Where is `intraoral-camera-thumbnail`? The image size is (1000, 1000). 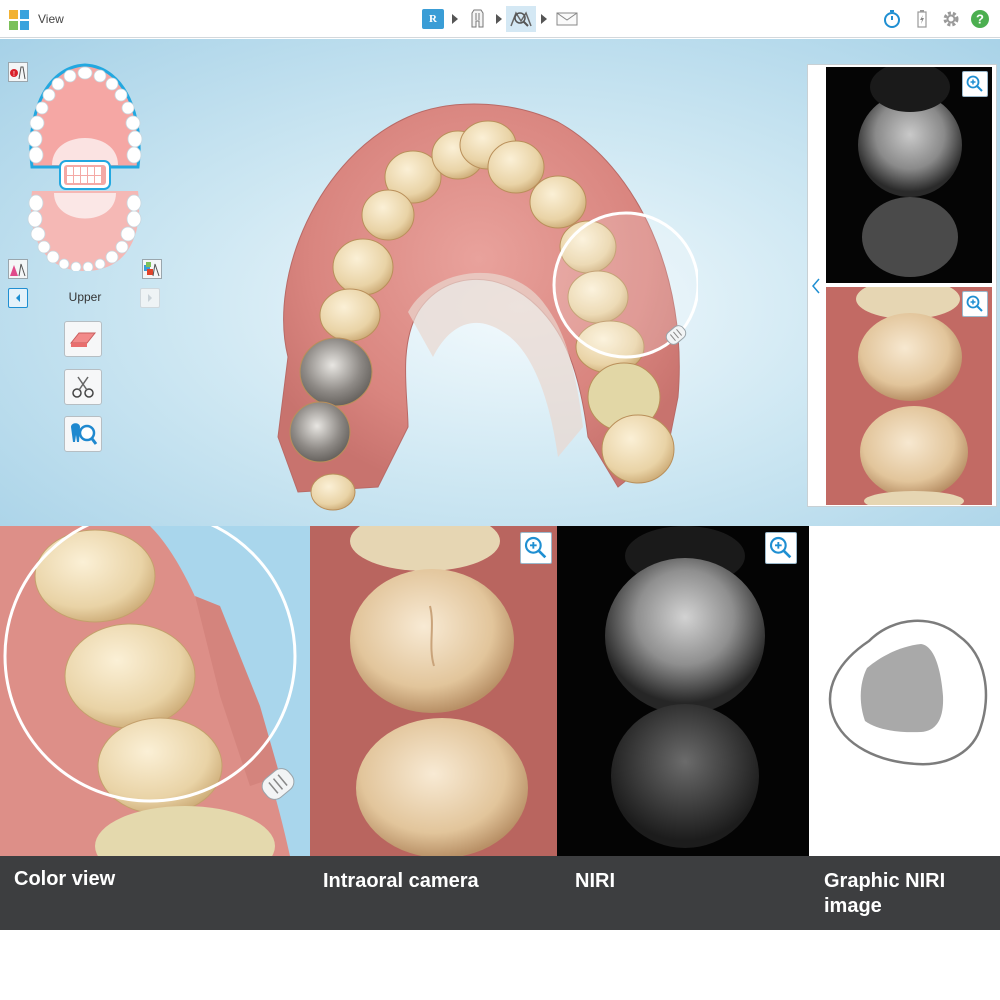 intraoral-camera-thumbnail is located at coordinates (909, 396).